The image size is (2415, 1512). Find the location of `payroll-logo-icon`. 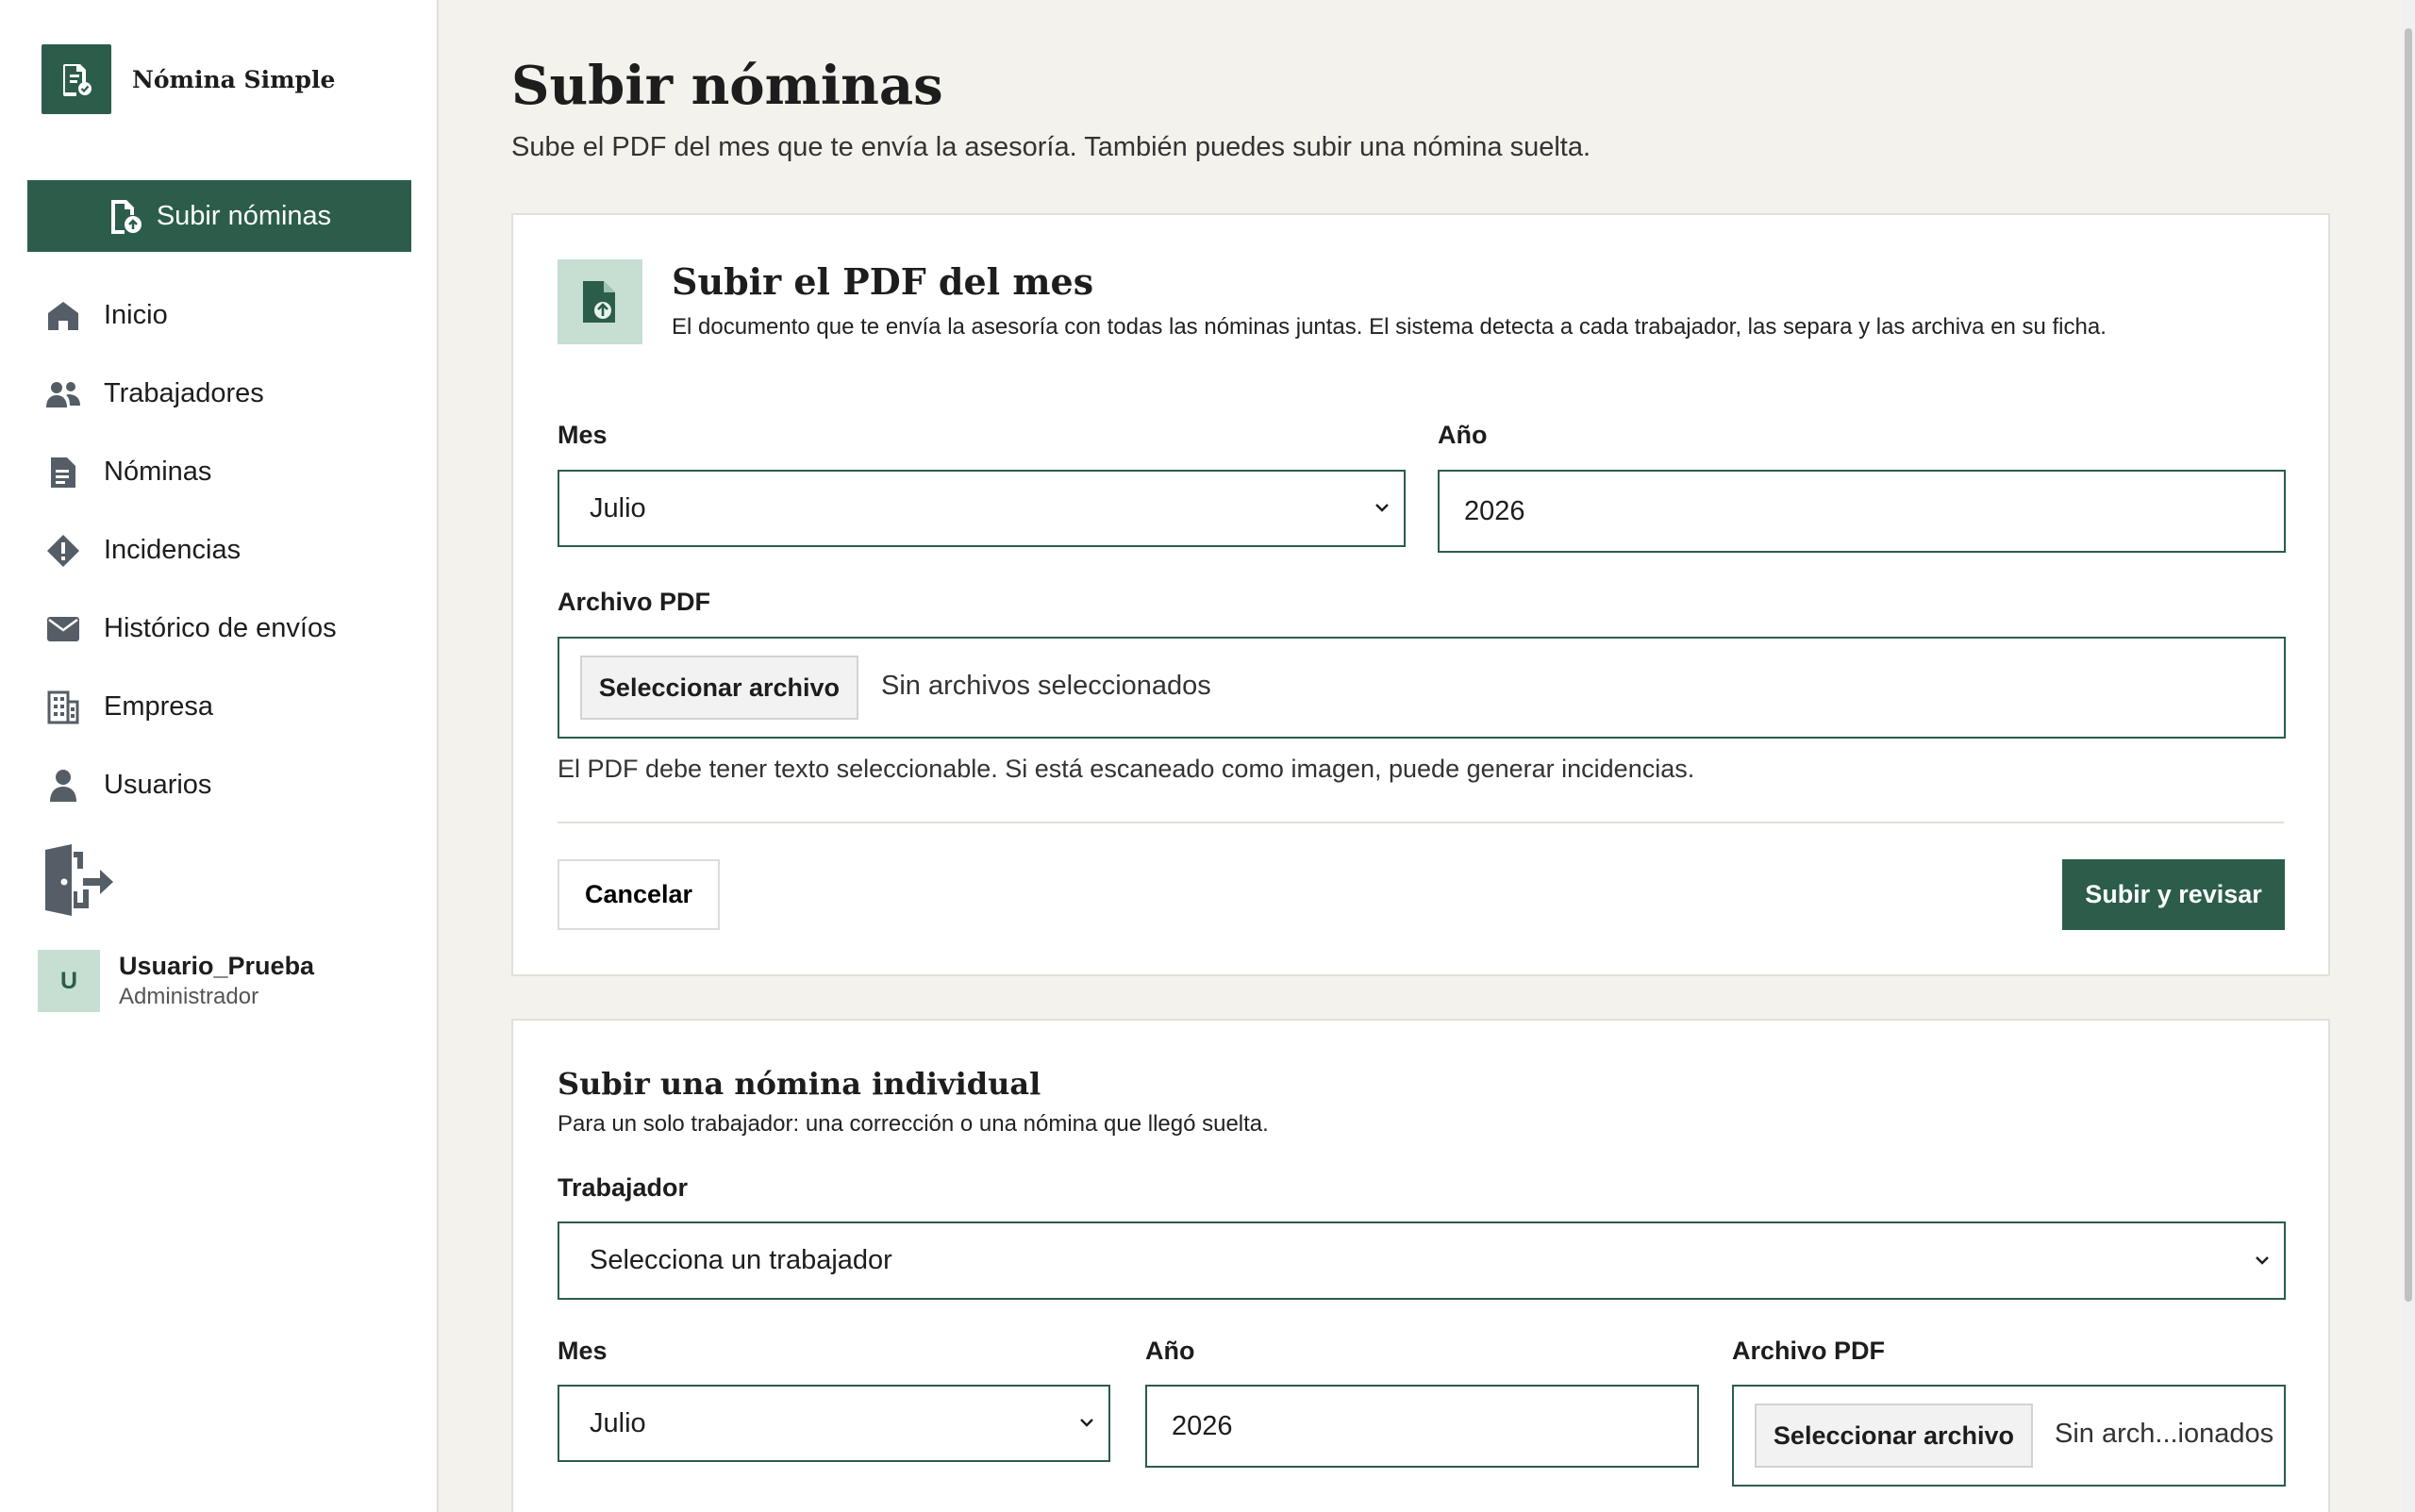

payroll-logo-icon is located at coordinates (77, 79).